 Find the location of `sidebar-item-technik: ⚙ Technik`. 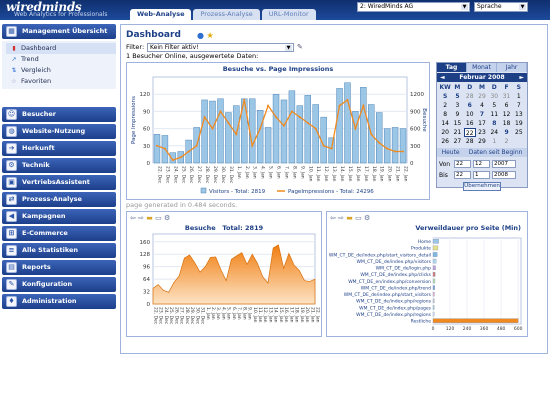

sidebar-item-technik: ⚙ Technik is located at coordinates (59, 165).